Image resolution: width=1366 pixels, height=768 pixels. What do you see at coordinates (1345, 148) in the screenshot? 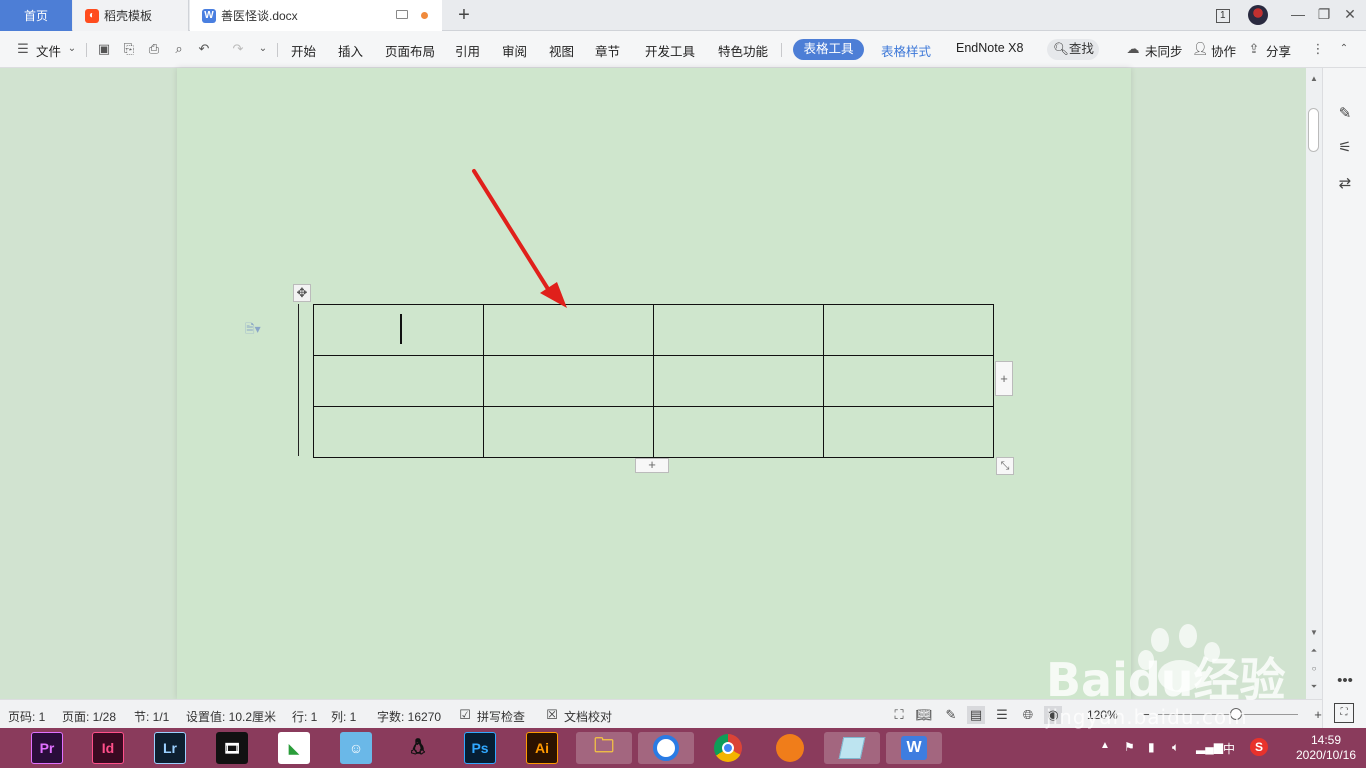
I see `settings-sliders-icon: ⚟` at bounding box center [1345, 148].